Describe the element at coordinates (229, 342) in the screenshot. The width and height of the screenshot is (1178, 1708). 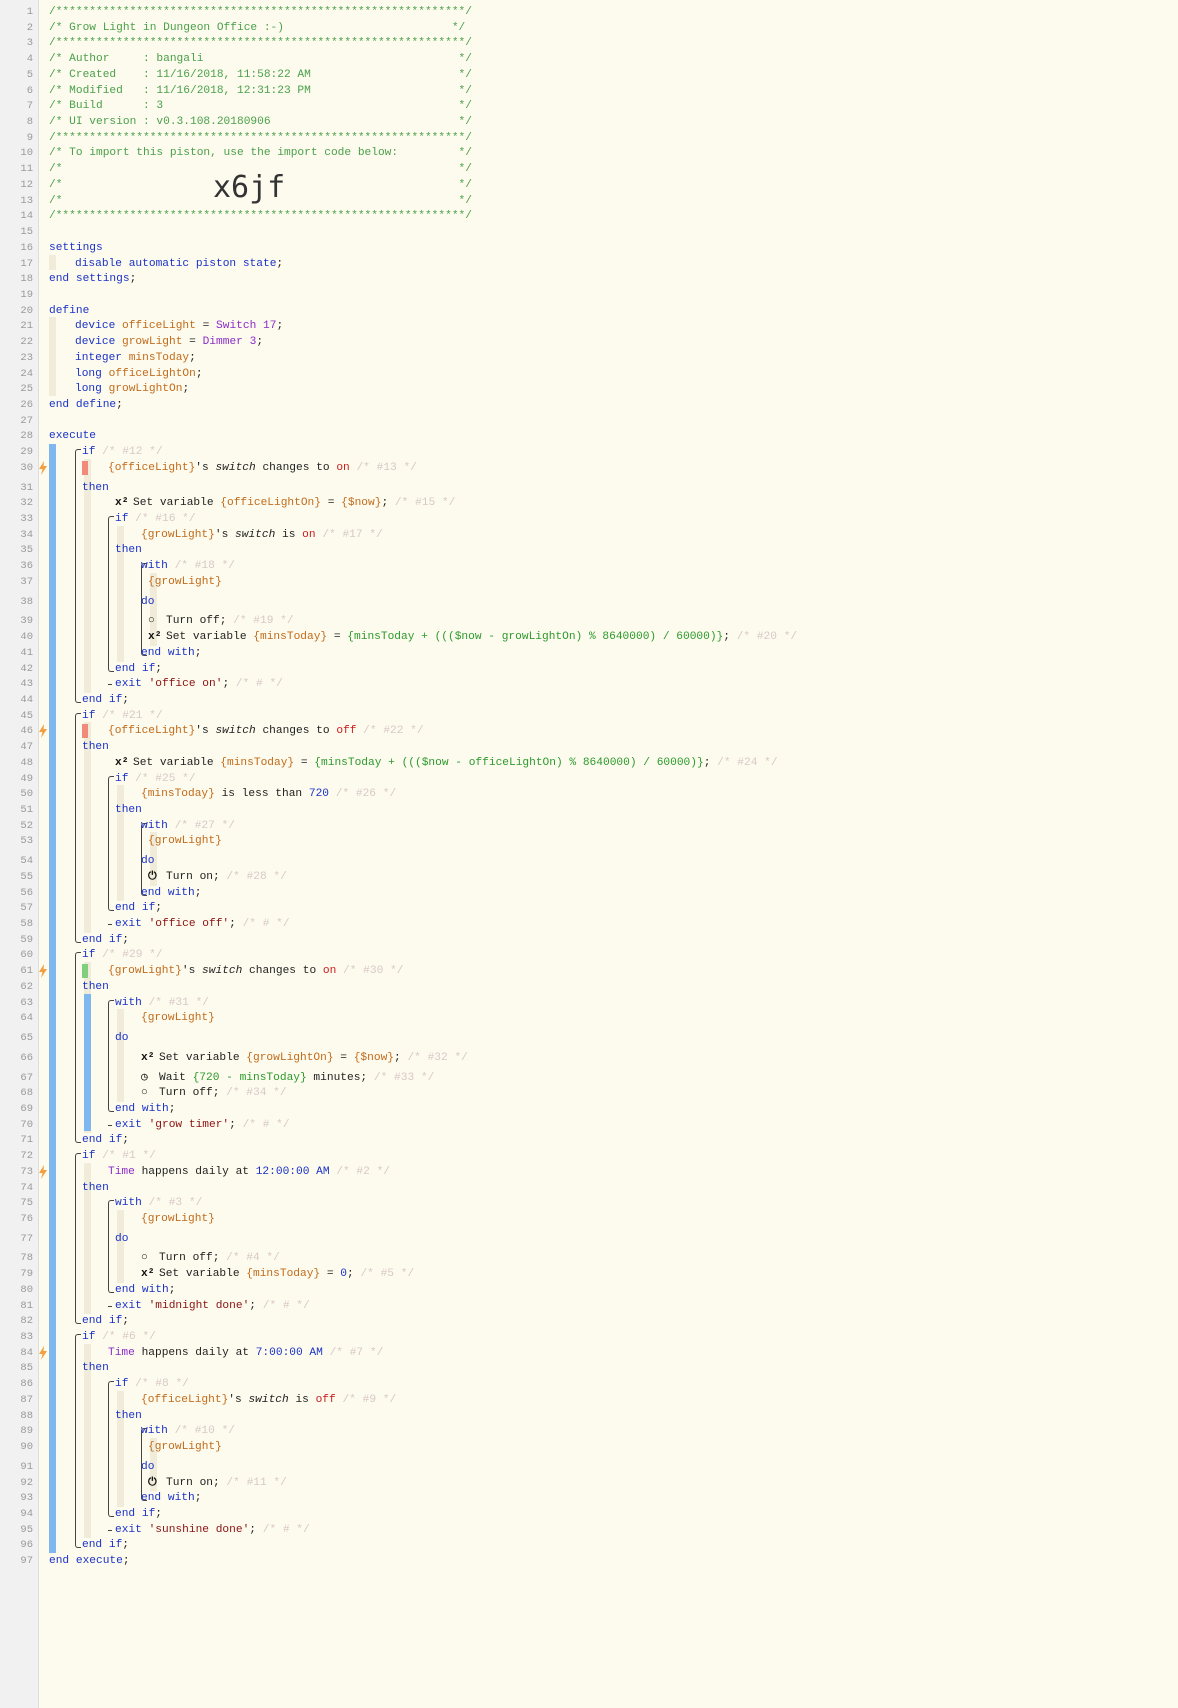
I see `code-token: Dimmer 3` at that location.